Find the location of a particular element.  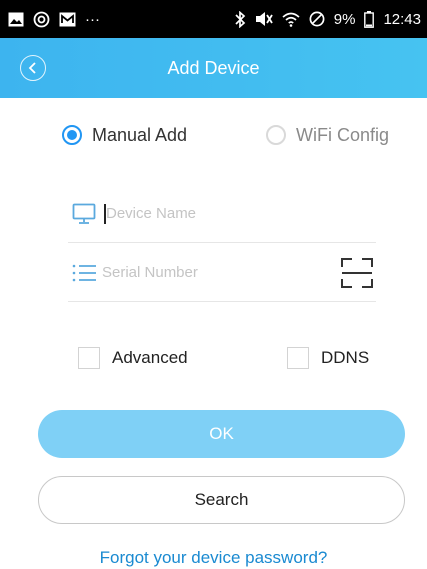

scan-qr-button is located at coordinates (357, 273).